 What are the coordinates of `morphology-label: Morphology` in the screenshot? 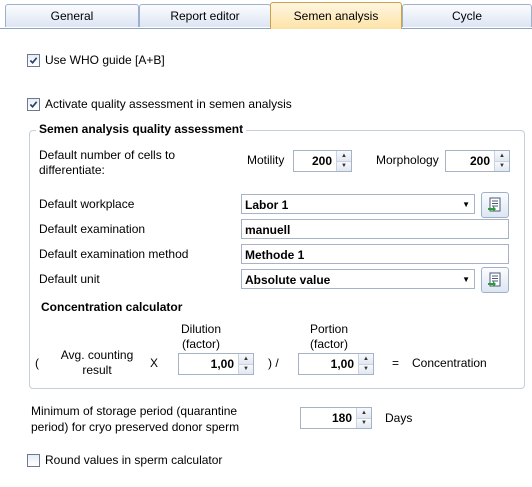 It's located at (407, 160).